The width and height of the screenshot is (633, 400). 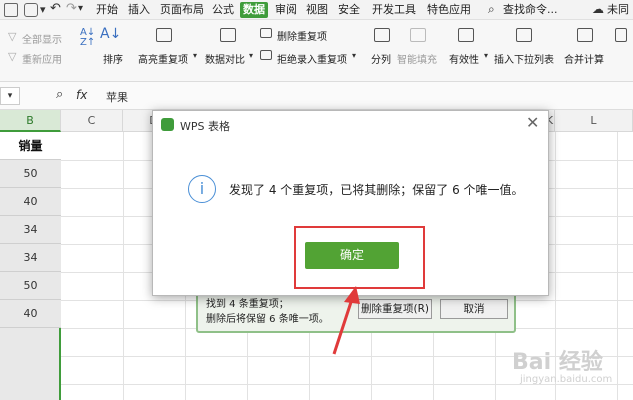 I want to click on show-all-button: 全部显示, so click(x=42, y=38).